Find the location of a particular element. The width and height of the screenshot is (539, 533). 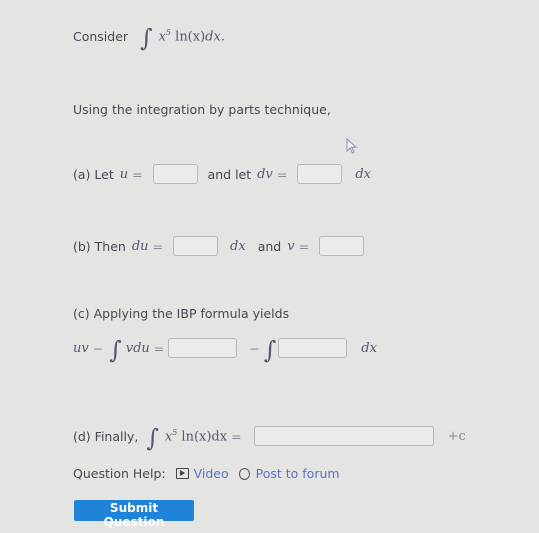

video-link: Video is located at coordinates (202, 473).